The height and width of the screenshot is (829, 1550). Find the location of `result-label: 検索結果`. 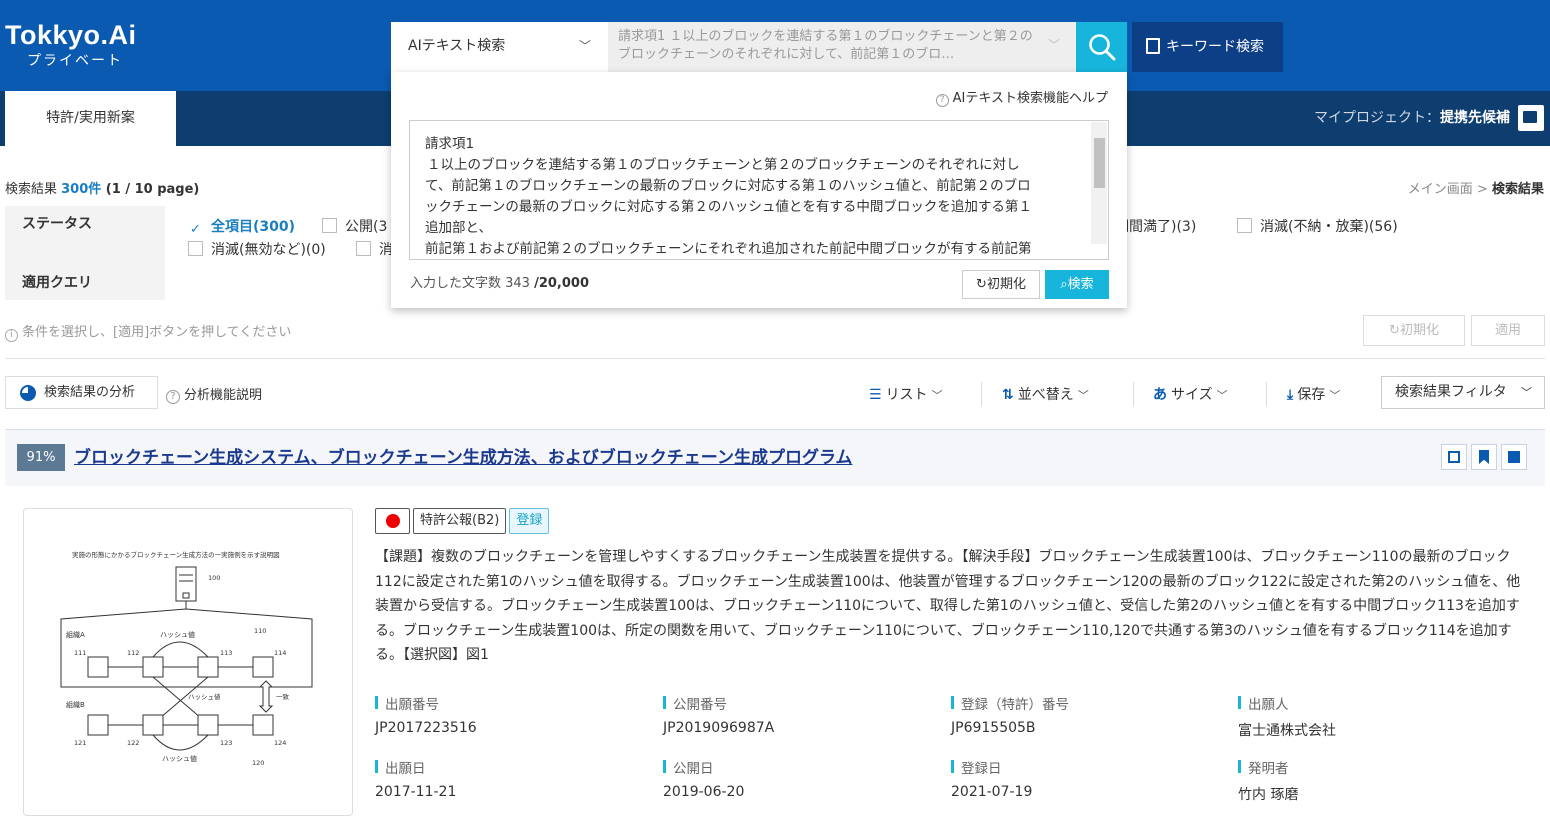

result-label: 検索結果 is located at coordinates (33, 189).